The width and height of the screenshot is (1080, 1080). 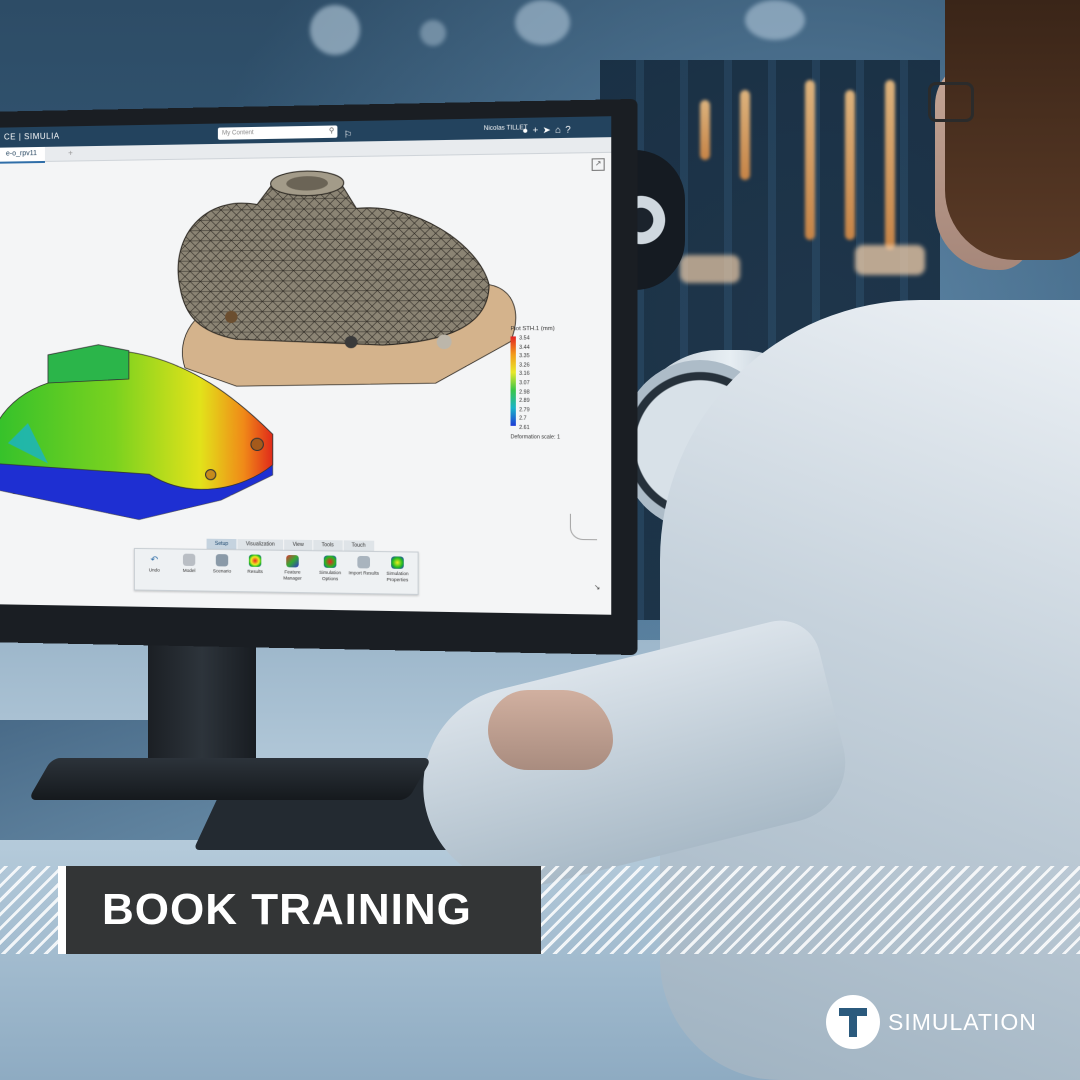 What do you see at coordinates (506, 128) in the screenshot?
I see `user-name: Nicolas TILLET` at bounding box center [506, 128].